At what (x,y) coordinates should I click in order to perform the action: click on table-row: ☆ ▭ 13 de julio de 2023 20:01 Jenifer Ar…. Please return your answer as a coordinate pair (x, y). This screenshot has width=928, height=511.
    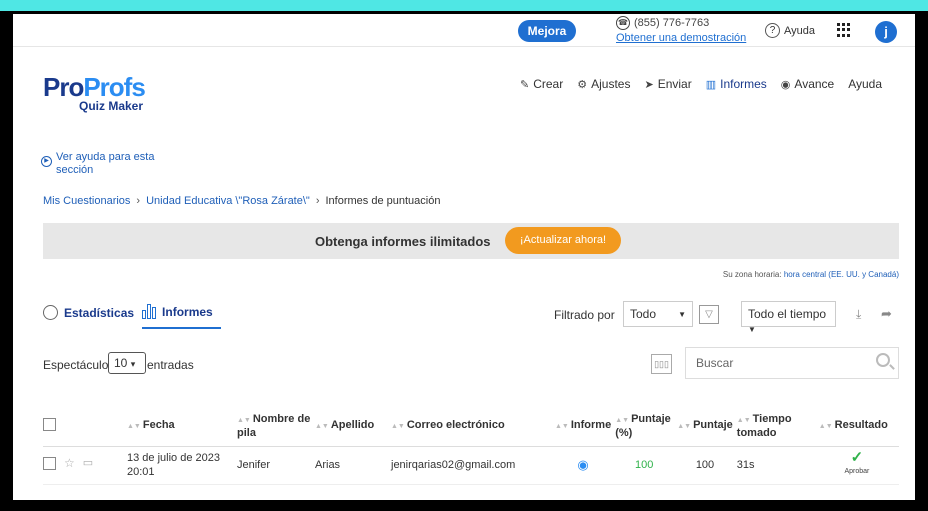
    Looking at the image, I should click on (471, 465).